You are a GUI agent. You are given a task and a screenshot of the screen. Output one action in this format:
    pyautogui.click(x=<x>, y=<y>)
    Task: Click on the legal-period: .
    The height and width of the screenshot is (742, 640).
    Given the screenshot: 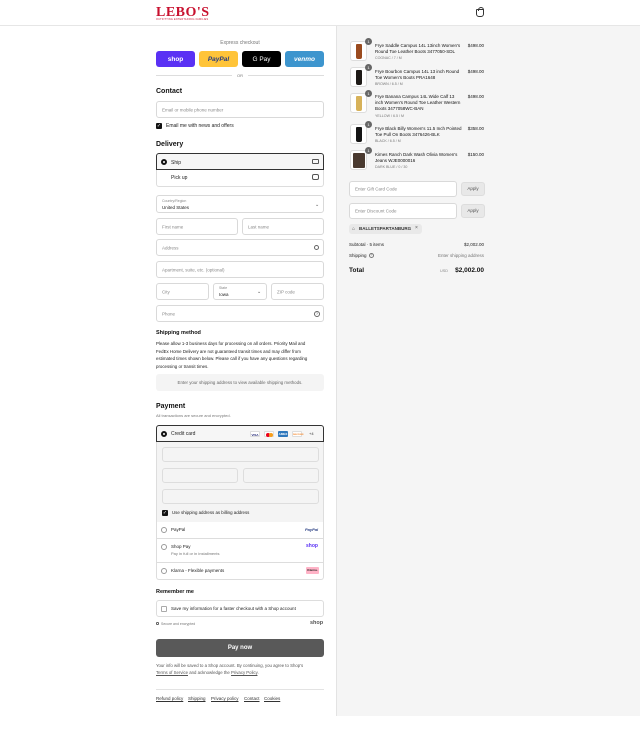 What is the action you would take?
    pyautogui.click(x=258, y=672)
    